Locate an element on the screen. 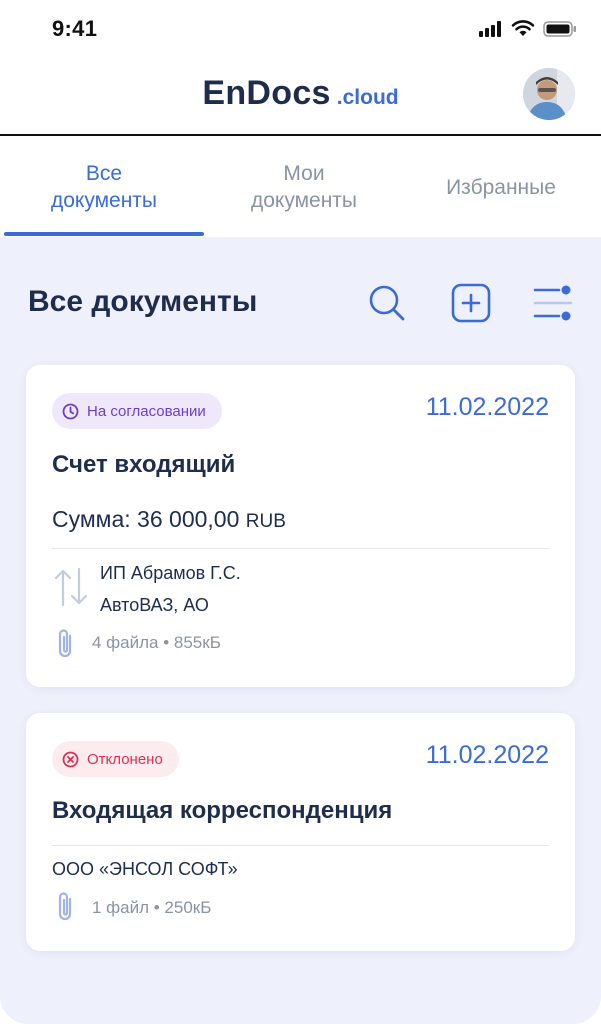  brand-logo: EnDocs .cloud is located at coordinates (300, 93).